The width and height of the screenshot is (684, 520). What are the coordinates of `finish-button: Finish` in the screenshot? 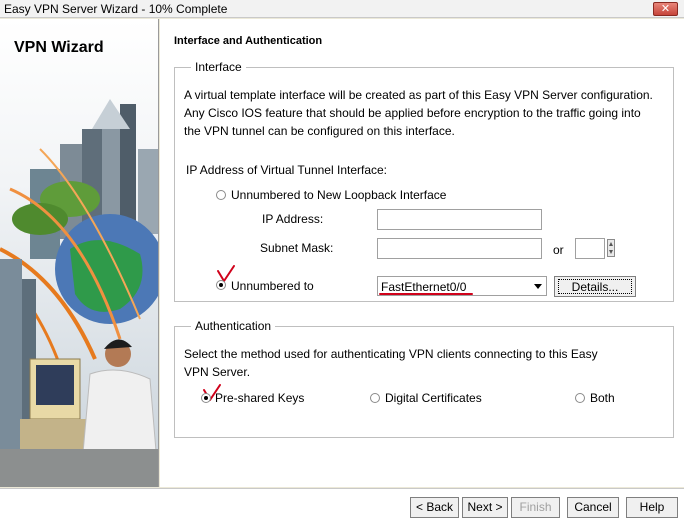 It's located at (535, 507).